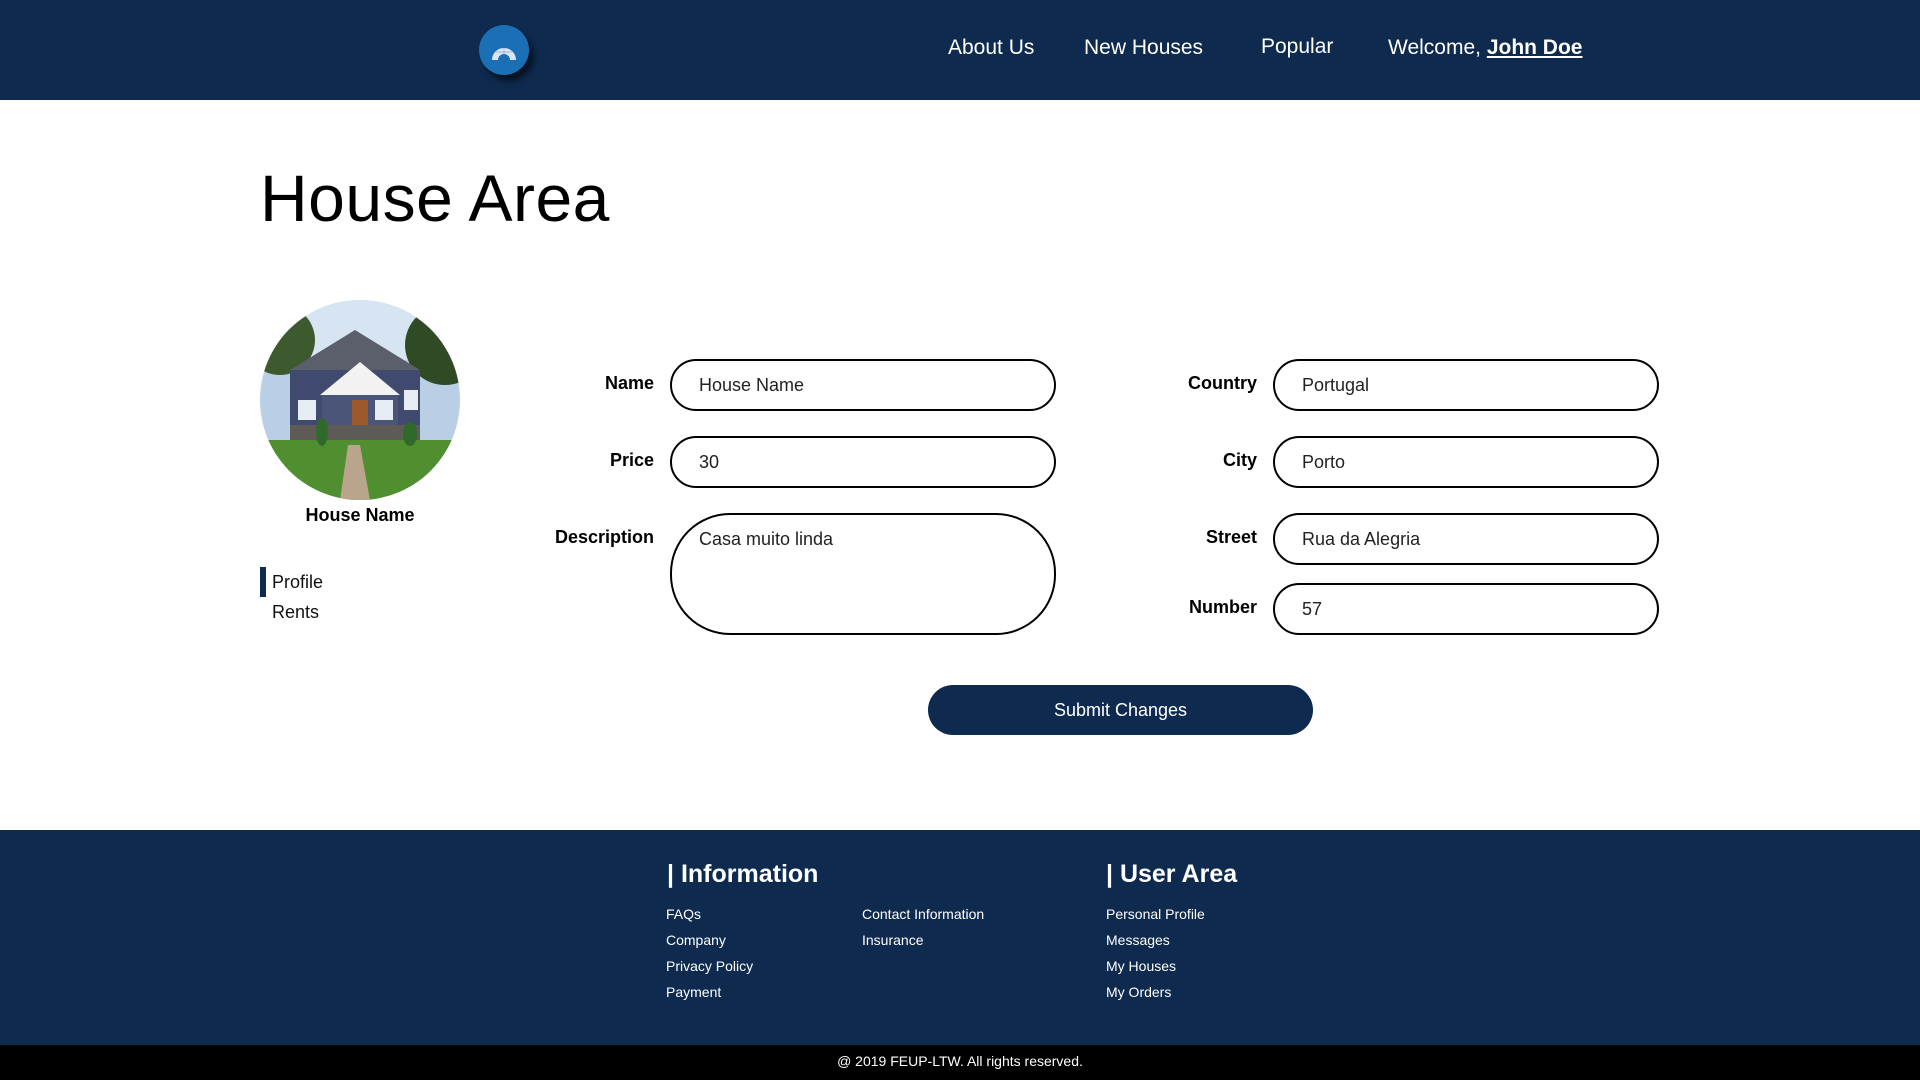 Image resolution: width=1920 pixels, height=1080 pixels. What do you see at coordinates (1239, 460) in the screenshot?
I see `city-label: City` at bounding box center [1239, 460].